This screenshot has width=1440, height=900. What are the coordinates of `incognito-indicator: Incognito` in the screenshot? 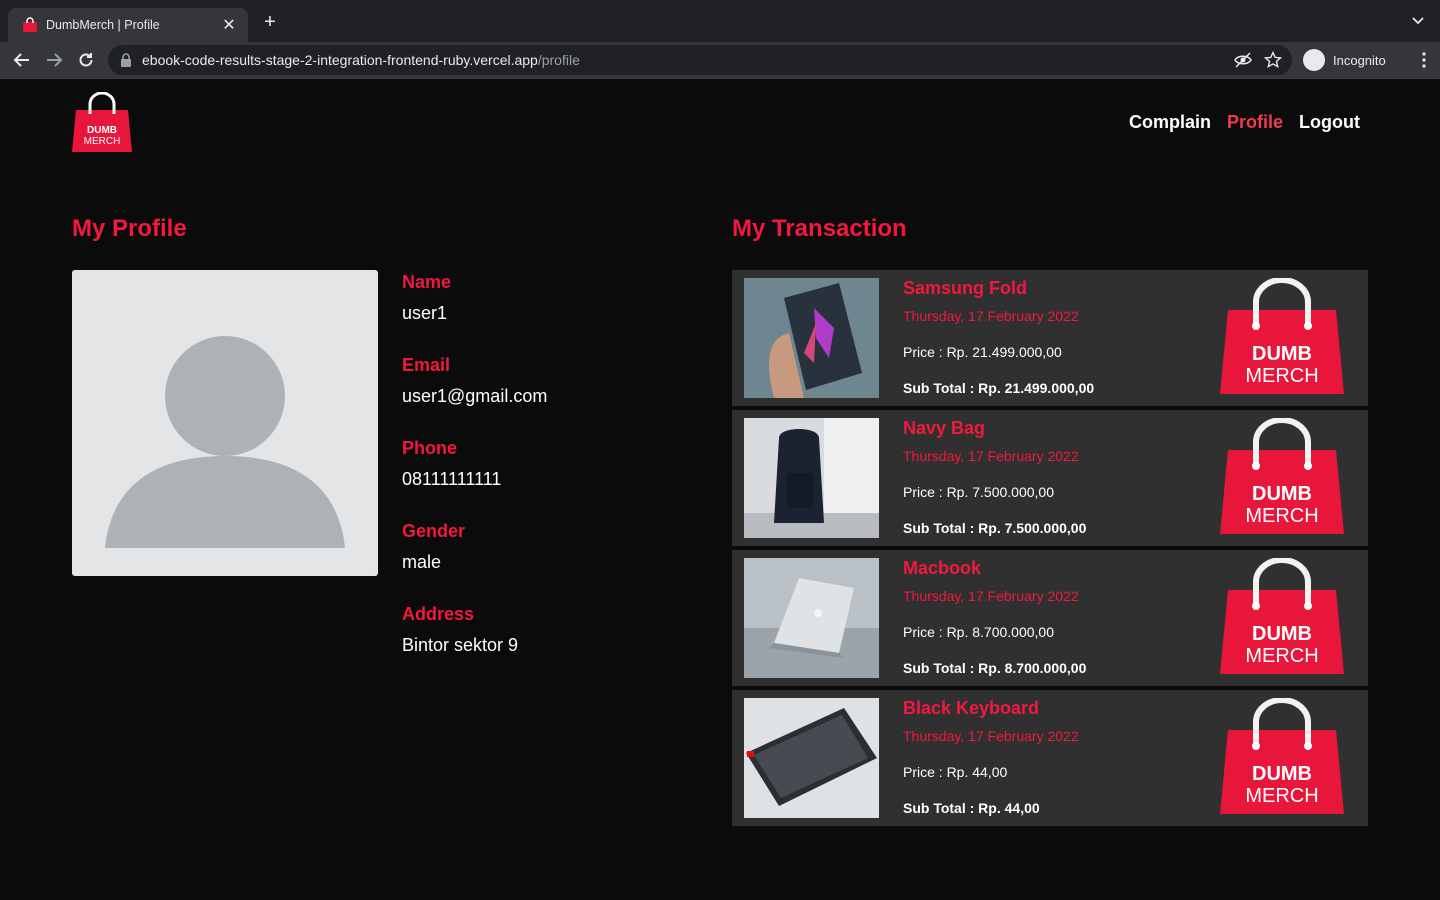 It's located at (1350, 60).